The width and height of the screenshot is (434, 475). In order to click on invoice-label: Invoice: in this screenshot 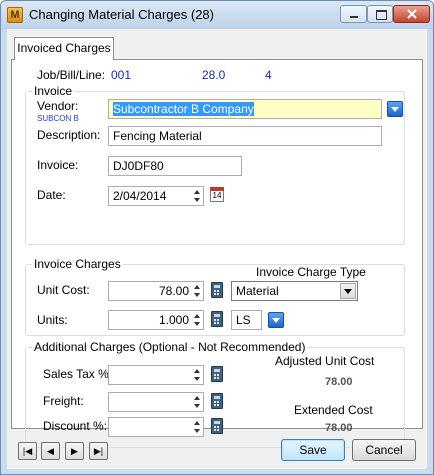, I will do `click(58, 165)`.